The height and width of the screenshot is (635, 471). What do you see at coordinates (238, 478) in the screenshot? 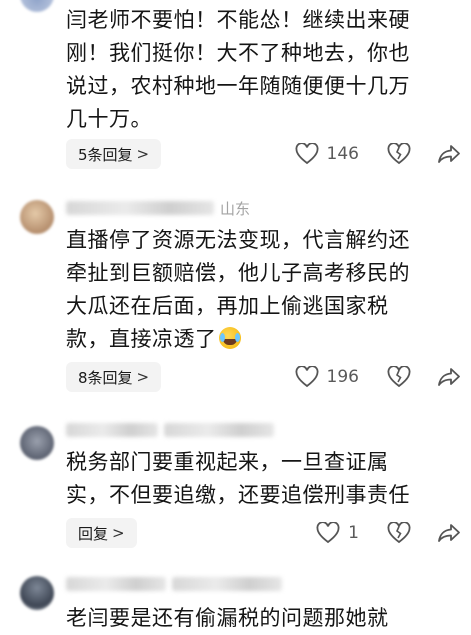
I see `comment-text: 税务部门要重视起来，一旦查证属 实，不但要追缴，还要追偿刑事责任` at bounding box center [238, 478].